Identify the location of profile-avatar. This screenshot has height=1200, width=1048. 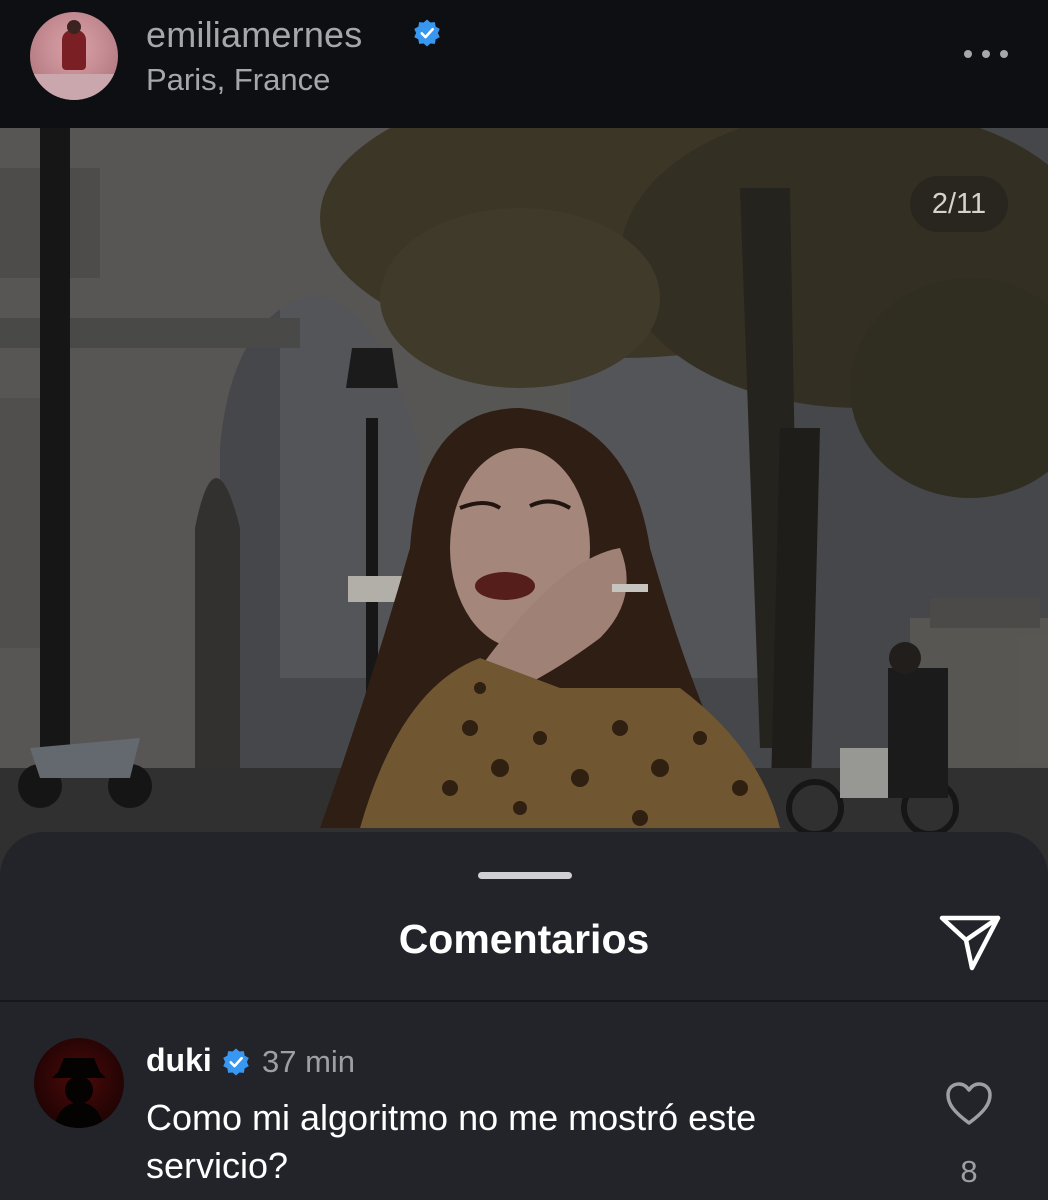
(74, 56).